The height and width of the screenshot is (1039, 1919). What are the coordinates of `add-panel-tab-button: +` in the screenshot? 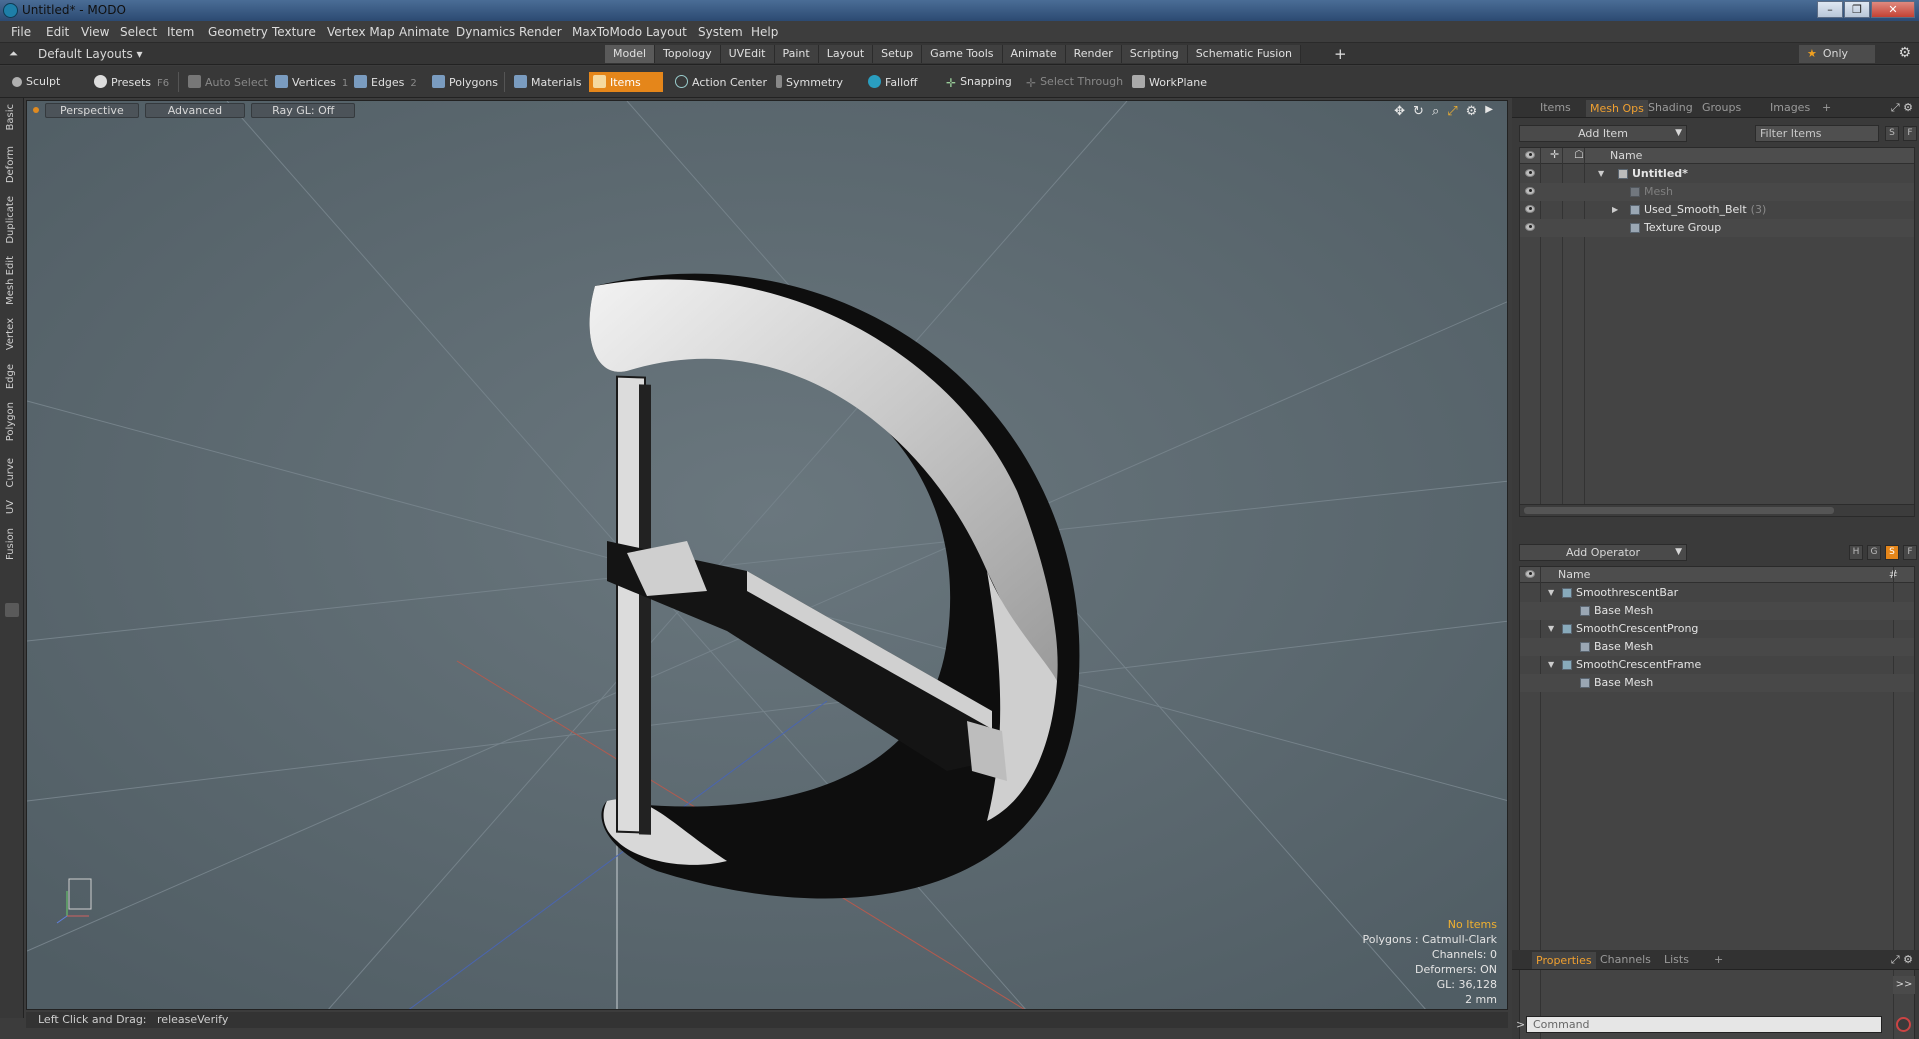 It's located at (1826, 107).